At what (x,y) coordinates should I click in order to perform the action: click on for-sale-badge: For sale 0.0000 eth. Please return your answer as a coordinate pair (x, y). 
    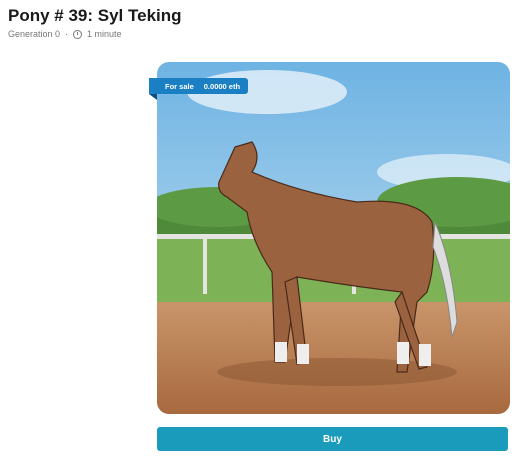
    Looking at the image, I should click on (199, 86).